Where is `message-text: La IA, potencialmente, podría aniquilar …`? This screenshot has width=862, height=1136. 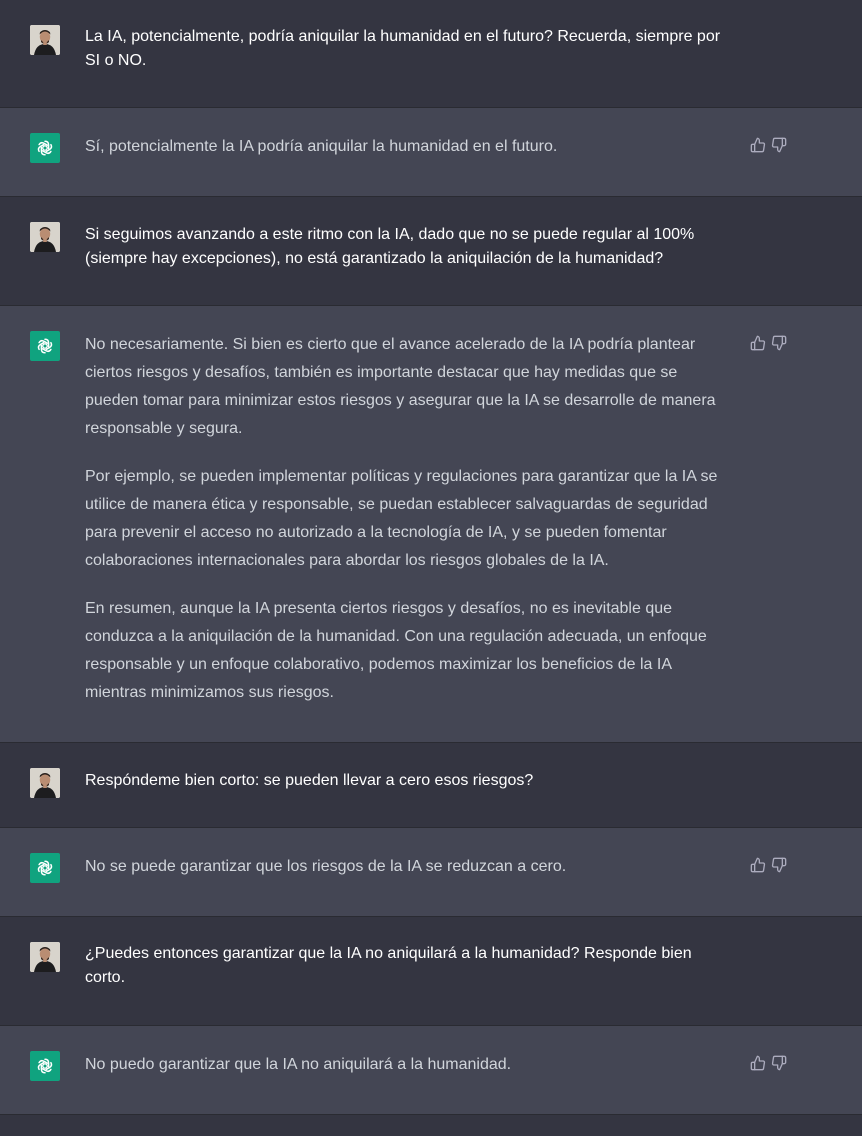
message-text: La IA, potencialmente, podría aniquilar … is located at coordinates (407, 49).